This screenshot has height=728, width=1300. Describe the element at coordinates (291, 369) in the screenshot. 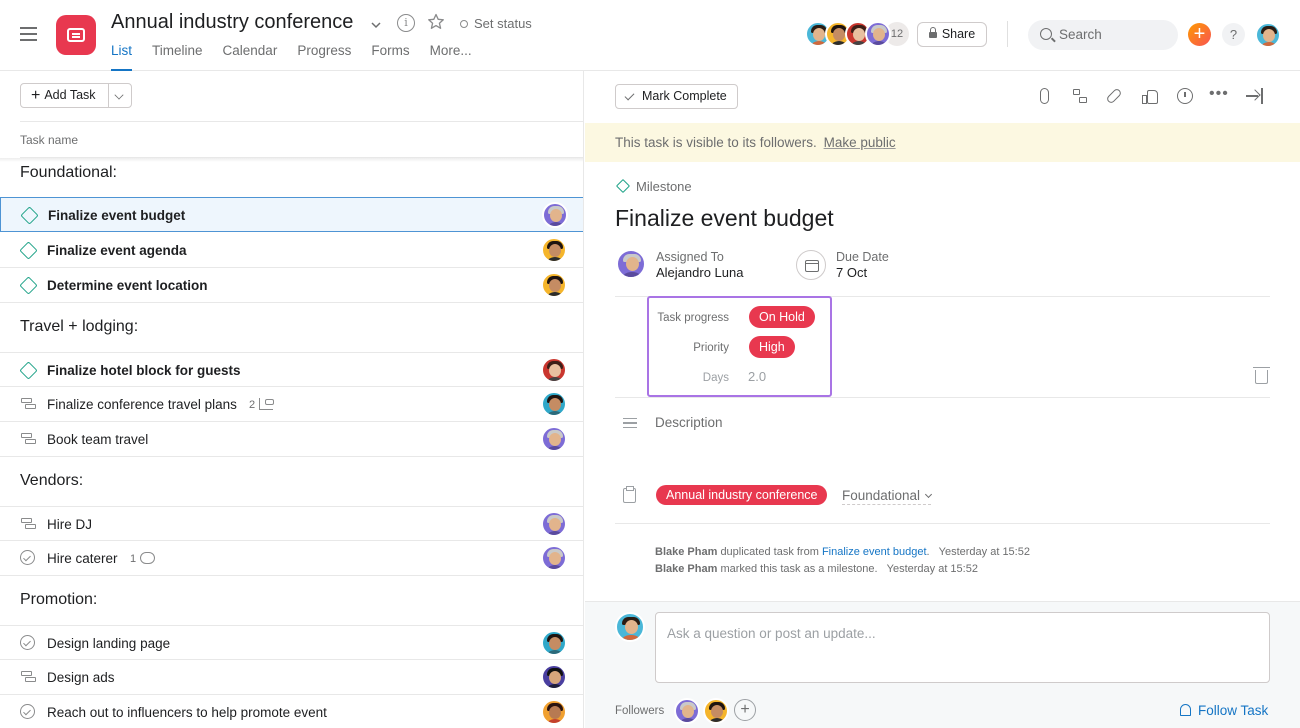

I see `task-row: Finalize hotel block for guests` at that location.